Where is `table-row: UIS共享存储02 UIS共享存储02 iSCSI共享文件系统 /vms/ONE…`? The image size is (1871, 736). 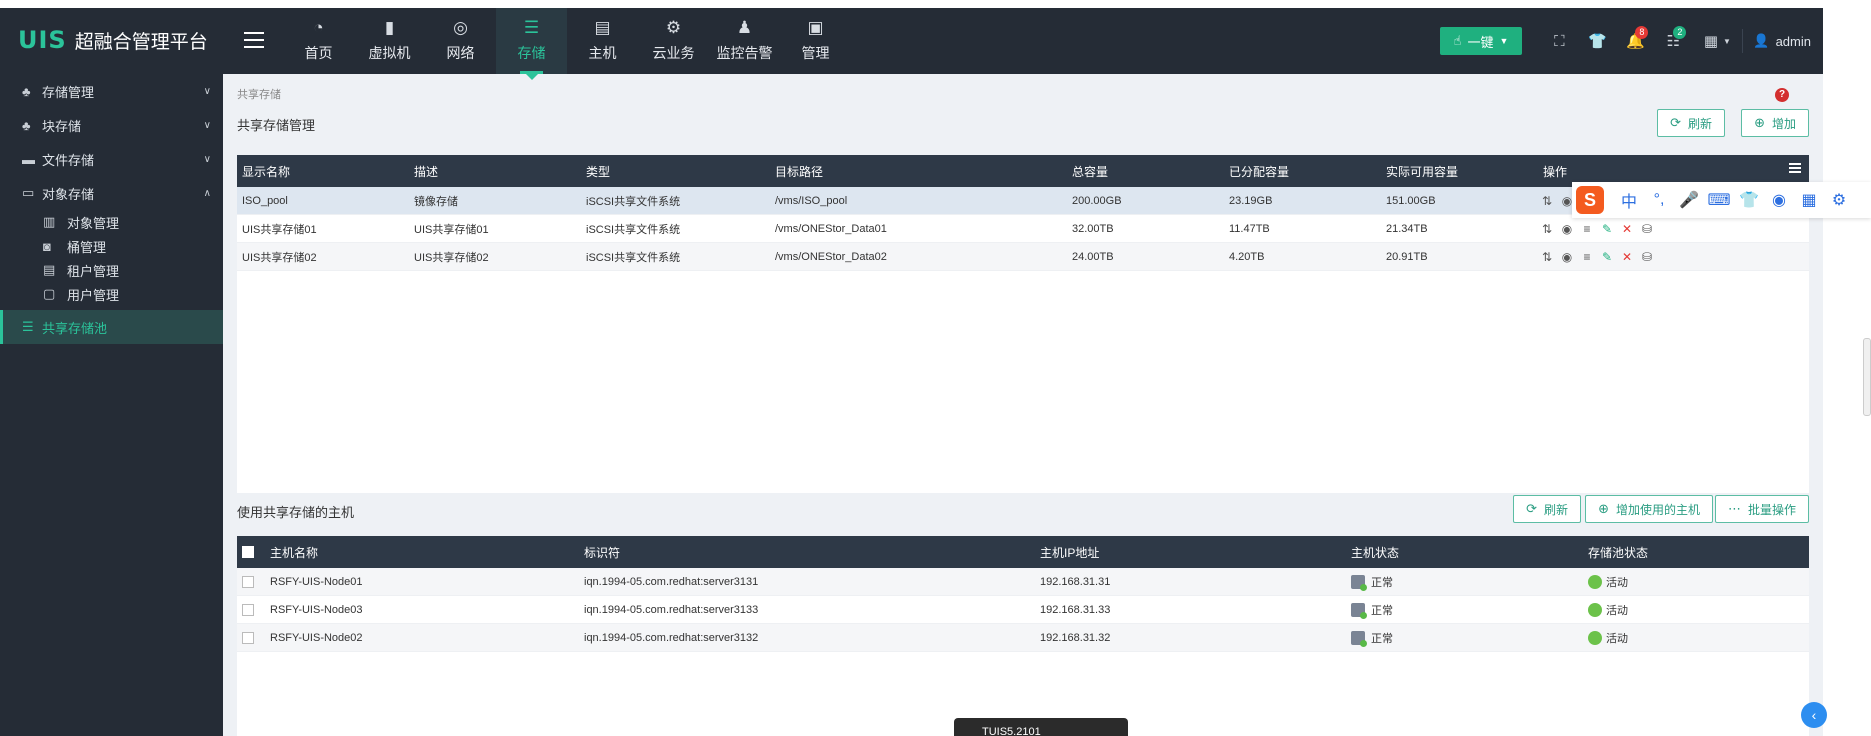
table-row: UIS共享存储02 UIS共享存储02 iSCSI共享文件系统 /vms/ONE… is located at coordinates (1023, 257).